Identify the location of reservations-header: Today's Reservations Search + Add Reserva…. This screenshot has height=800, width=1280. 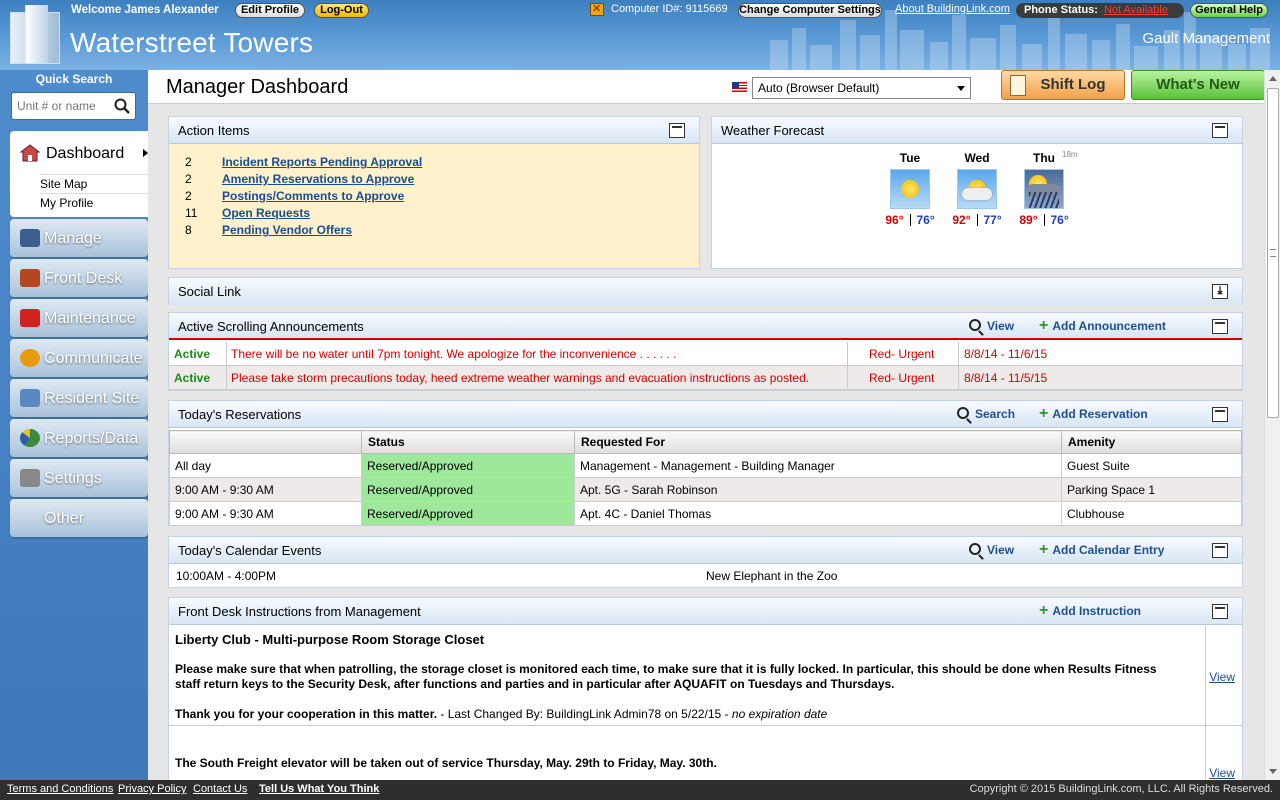
(705, 414).